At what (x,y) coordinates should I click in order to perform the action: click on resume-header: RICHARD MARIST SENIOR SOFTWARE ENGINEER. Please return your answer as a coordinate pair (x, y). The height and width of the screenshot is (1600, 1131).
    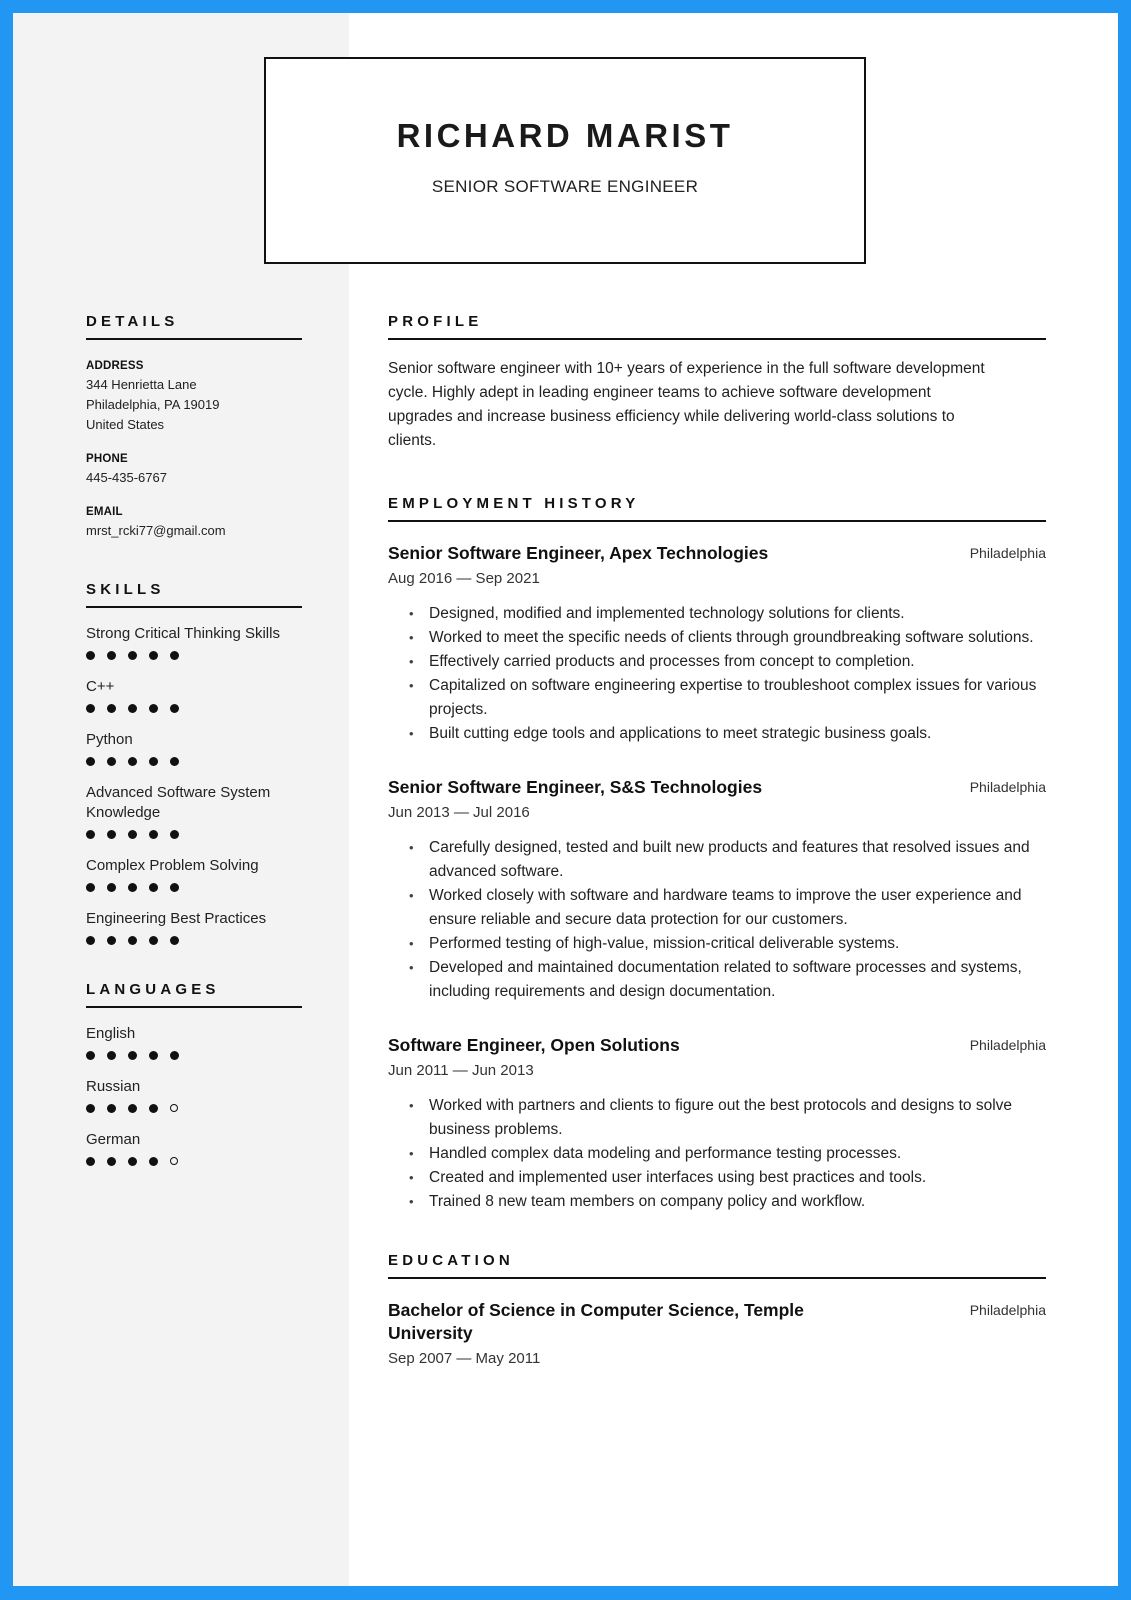
    Looking at the image, I should click on (565, 160).